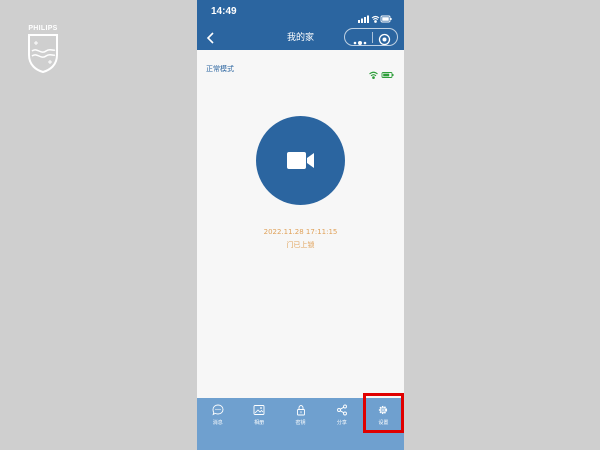 The width and height of the screenshot is (600, 450). Describe the element at coordinates (300, 232) in the screenshot. I see `event-timestamp: 2022.11.28 17:11:15` at that location.